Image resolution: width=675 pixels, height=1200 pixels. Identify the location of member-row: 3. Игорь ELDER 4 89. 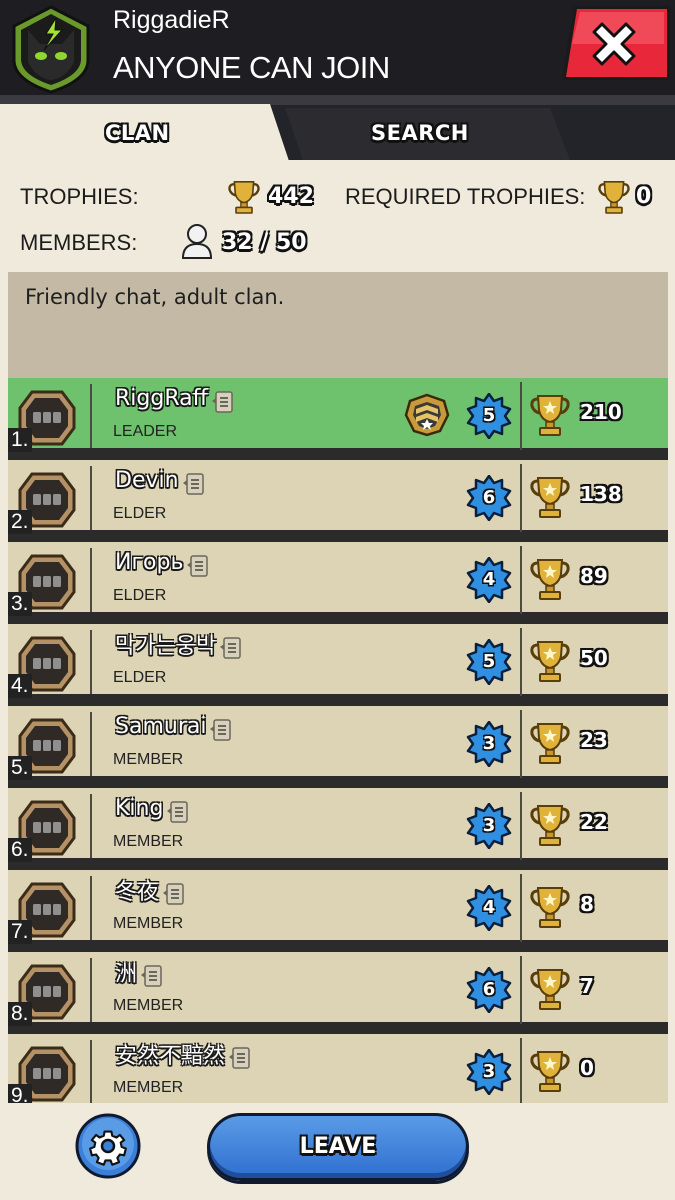
(338, 580).